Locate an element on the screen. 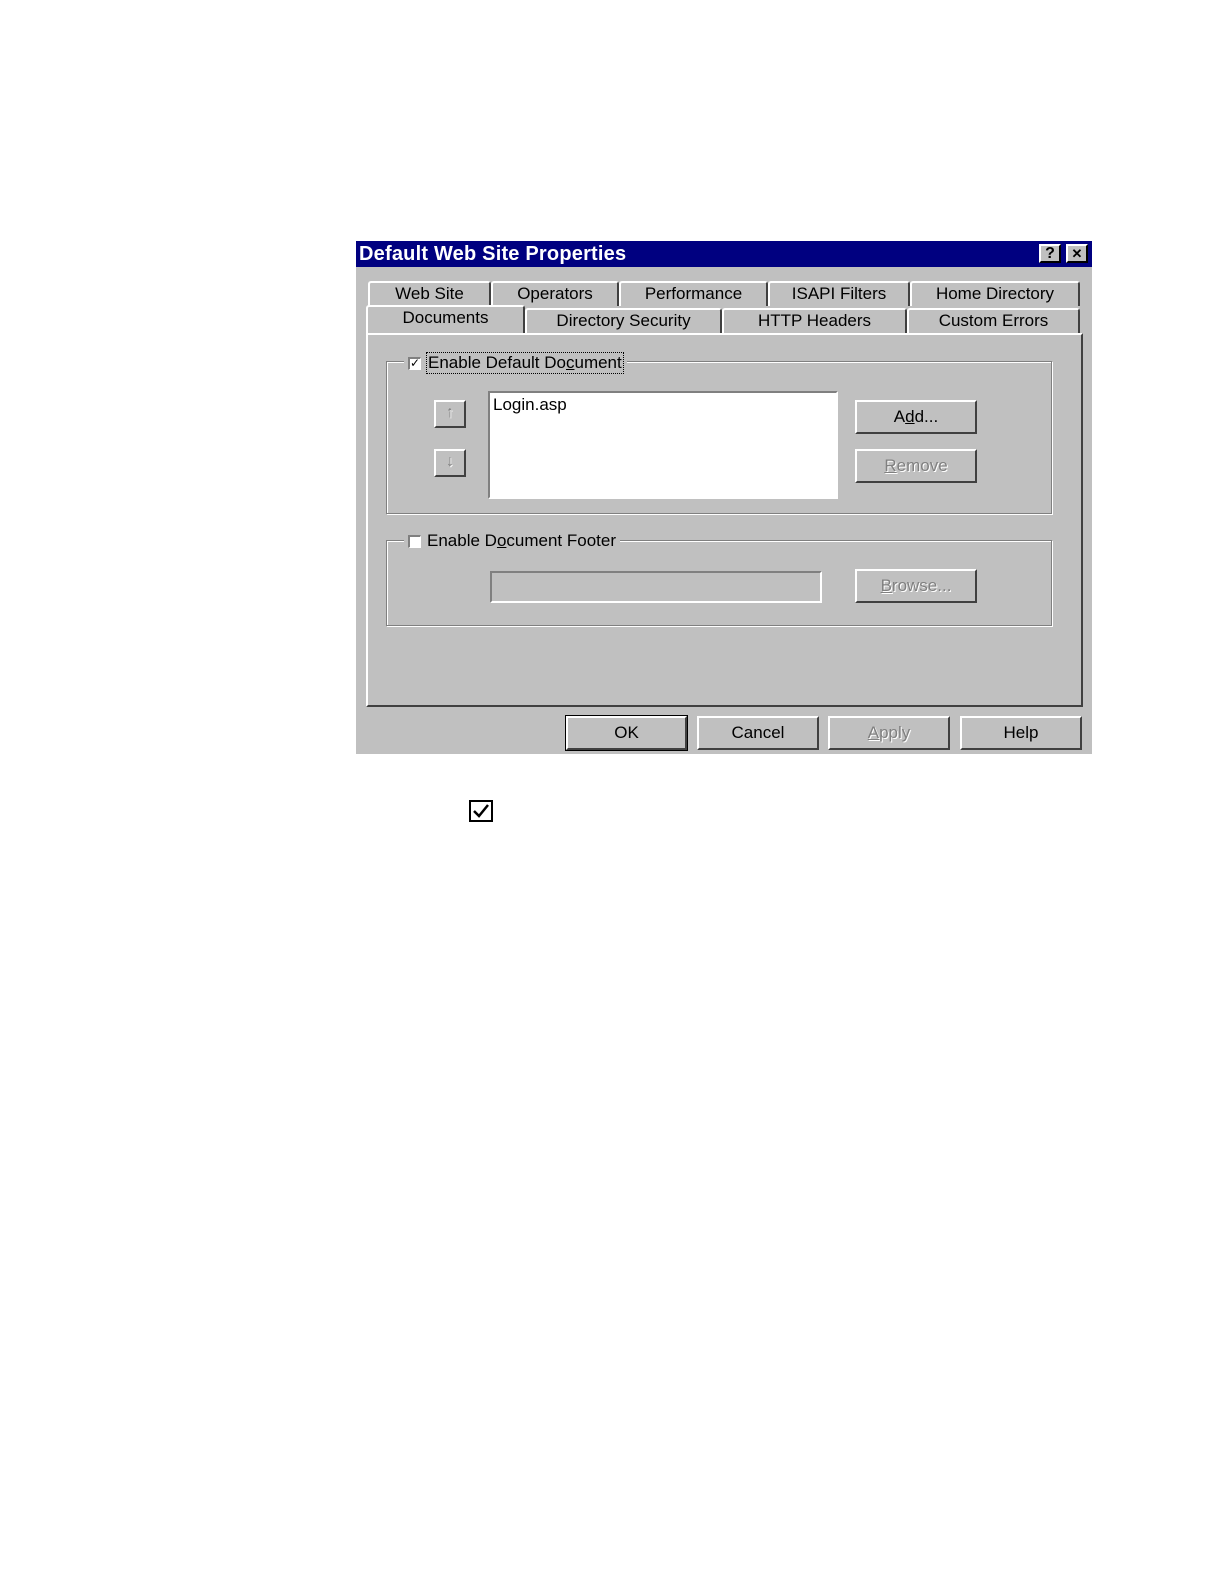 The height and width of the screenshot is (1584, 1222). tab-label: ISAPI Filters is located at coordinates (839, 293).